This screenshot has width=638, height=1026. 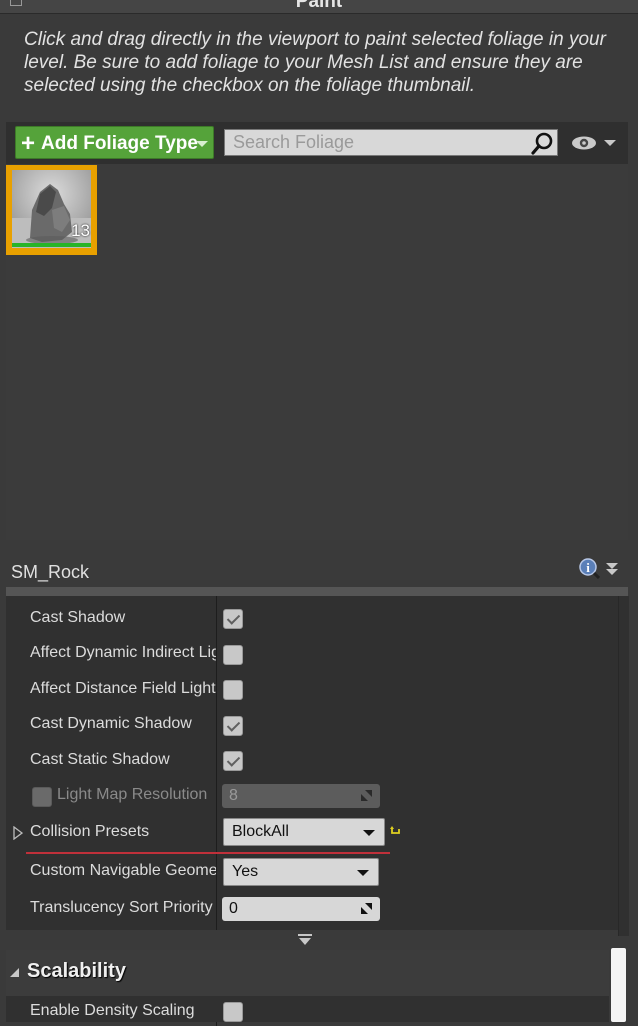 I want to click on light-map-resolution-value: 8, so click(x=233, y=795).